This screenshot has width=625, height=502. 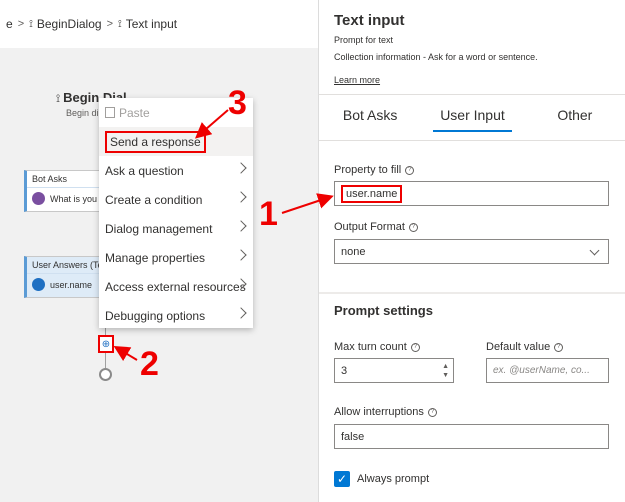 What do you see at coordinates (364, 40) in the screenshot?
I see `panel-subtitle: Prompt for text` at bounding box center [364, 40].